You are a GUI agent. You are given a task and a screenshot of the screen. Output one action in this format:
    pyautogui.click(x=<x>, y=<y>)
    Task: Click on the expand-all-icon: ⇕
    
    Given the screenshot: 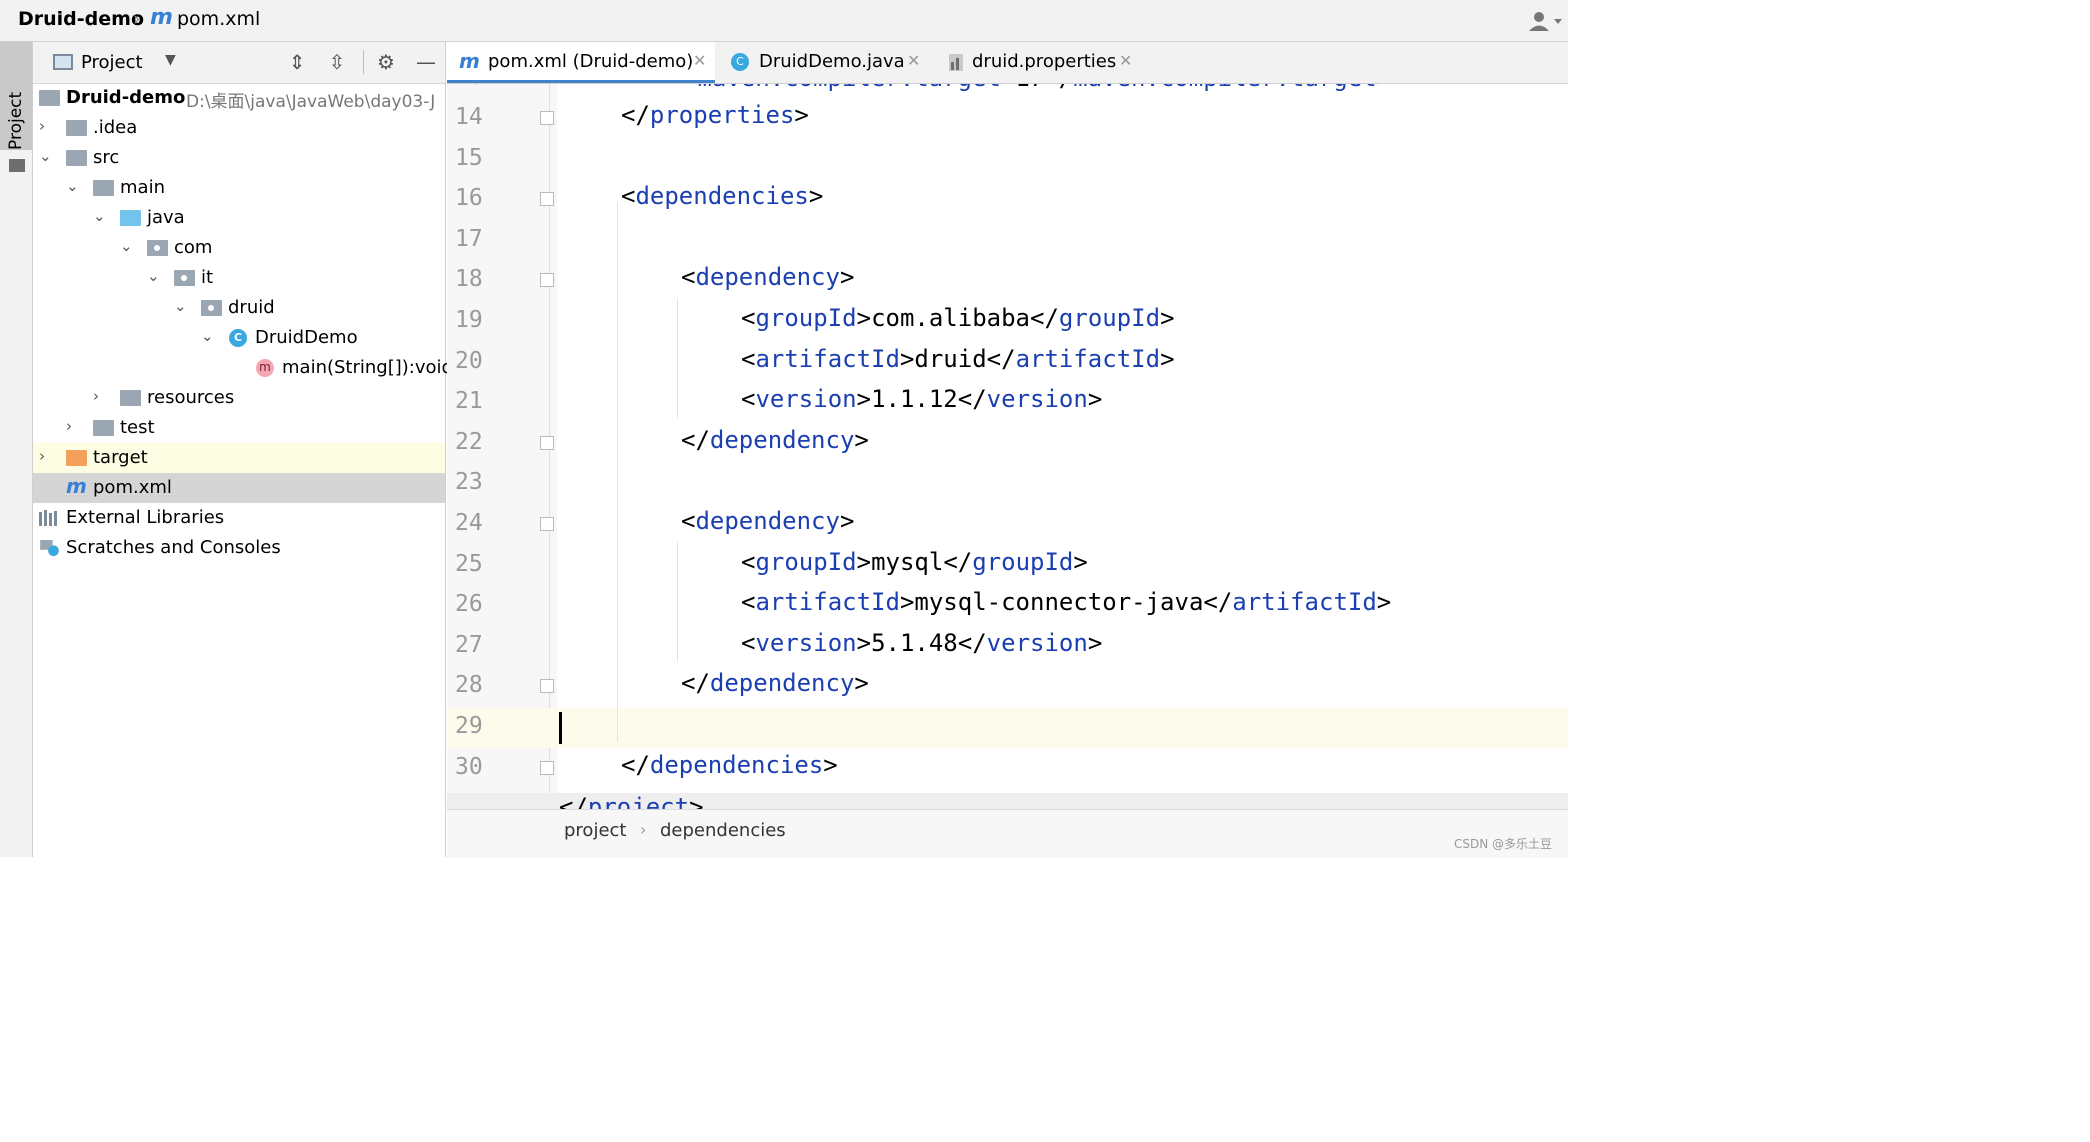 What is the action you would take?
    pyautogui.click(x=297, y=62)
    